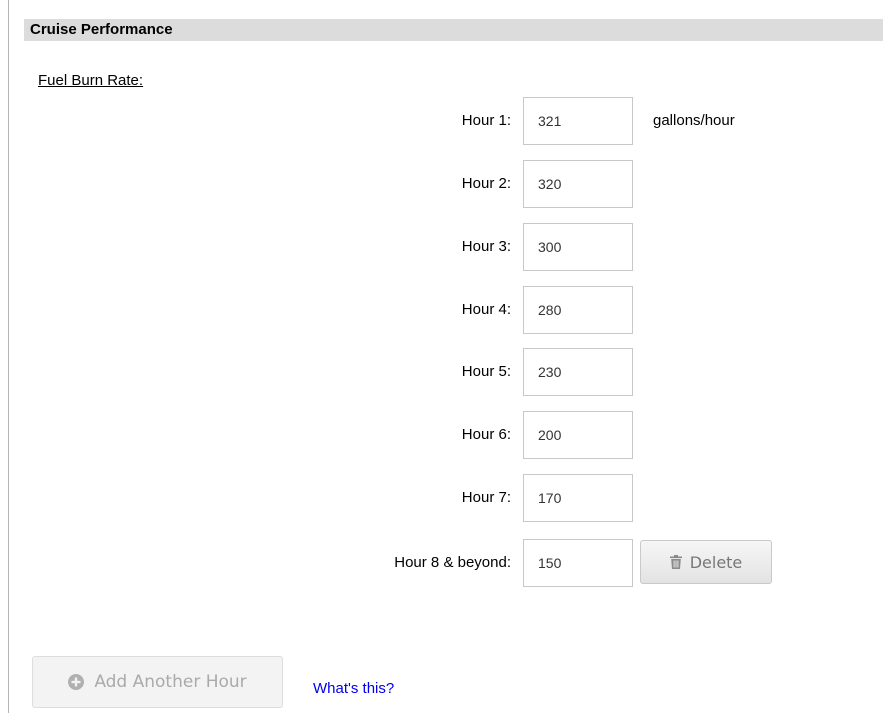  I want to click on hour-row-6: Hour 6:, so click(441, 435).